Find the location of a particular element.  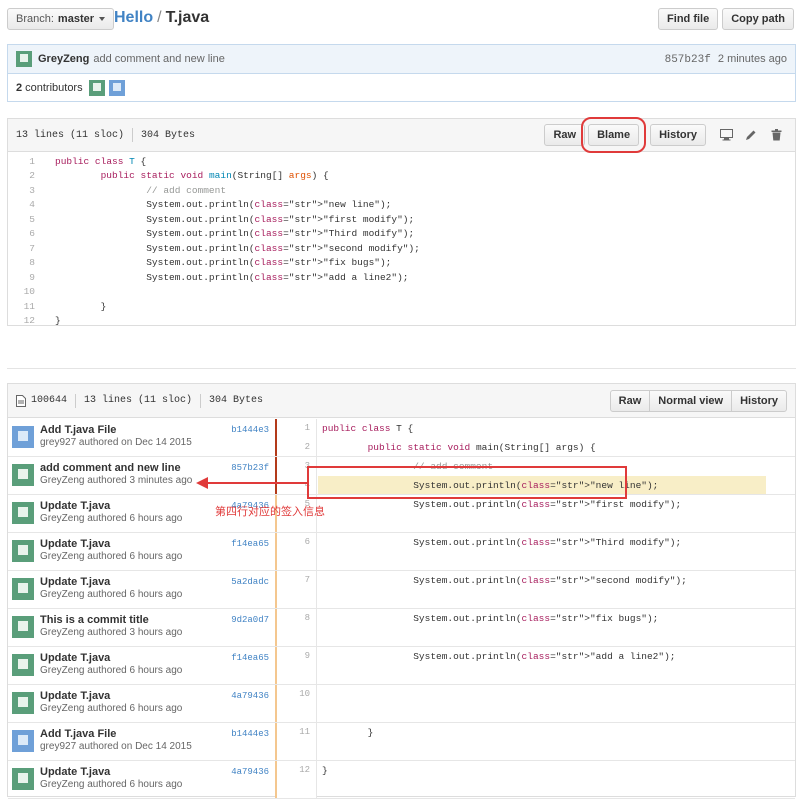

line-numbers: 7 is located at coordinates (297, 589).